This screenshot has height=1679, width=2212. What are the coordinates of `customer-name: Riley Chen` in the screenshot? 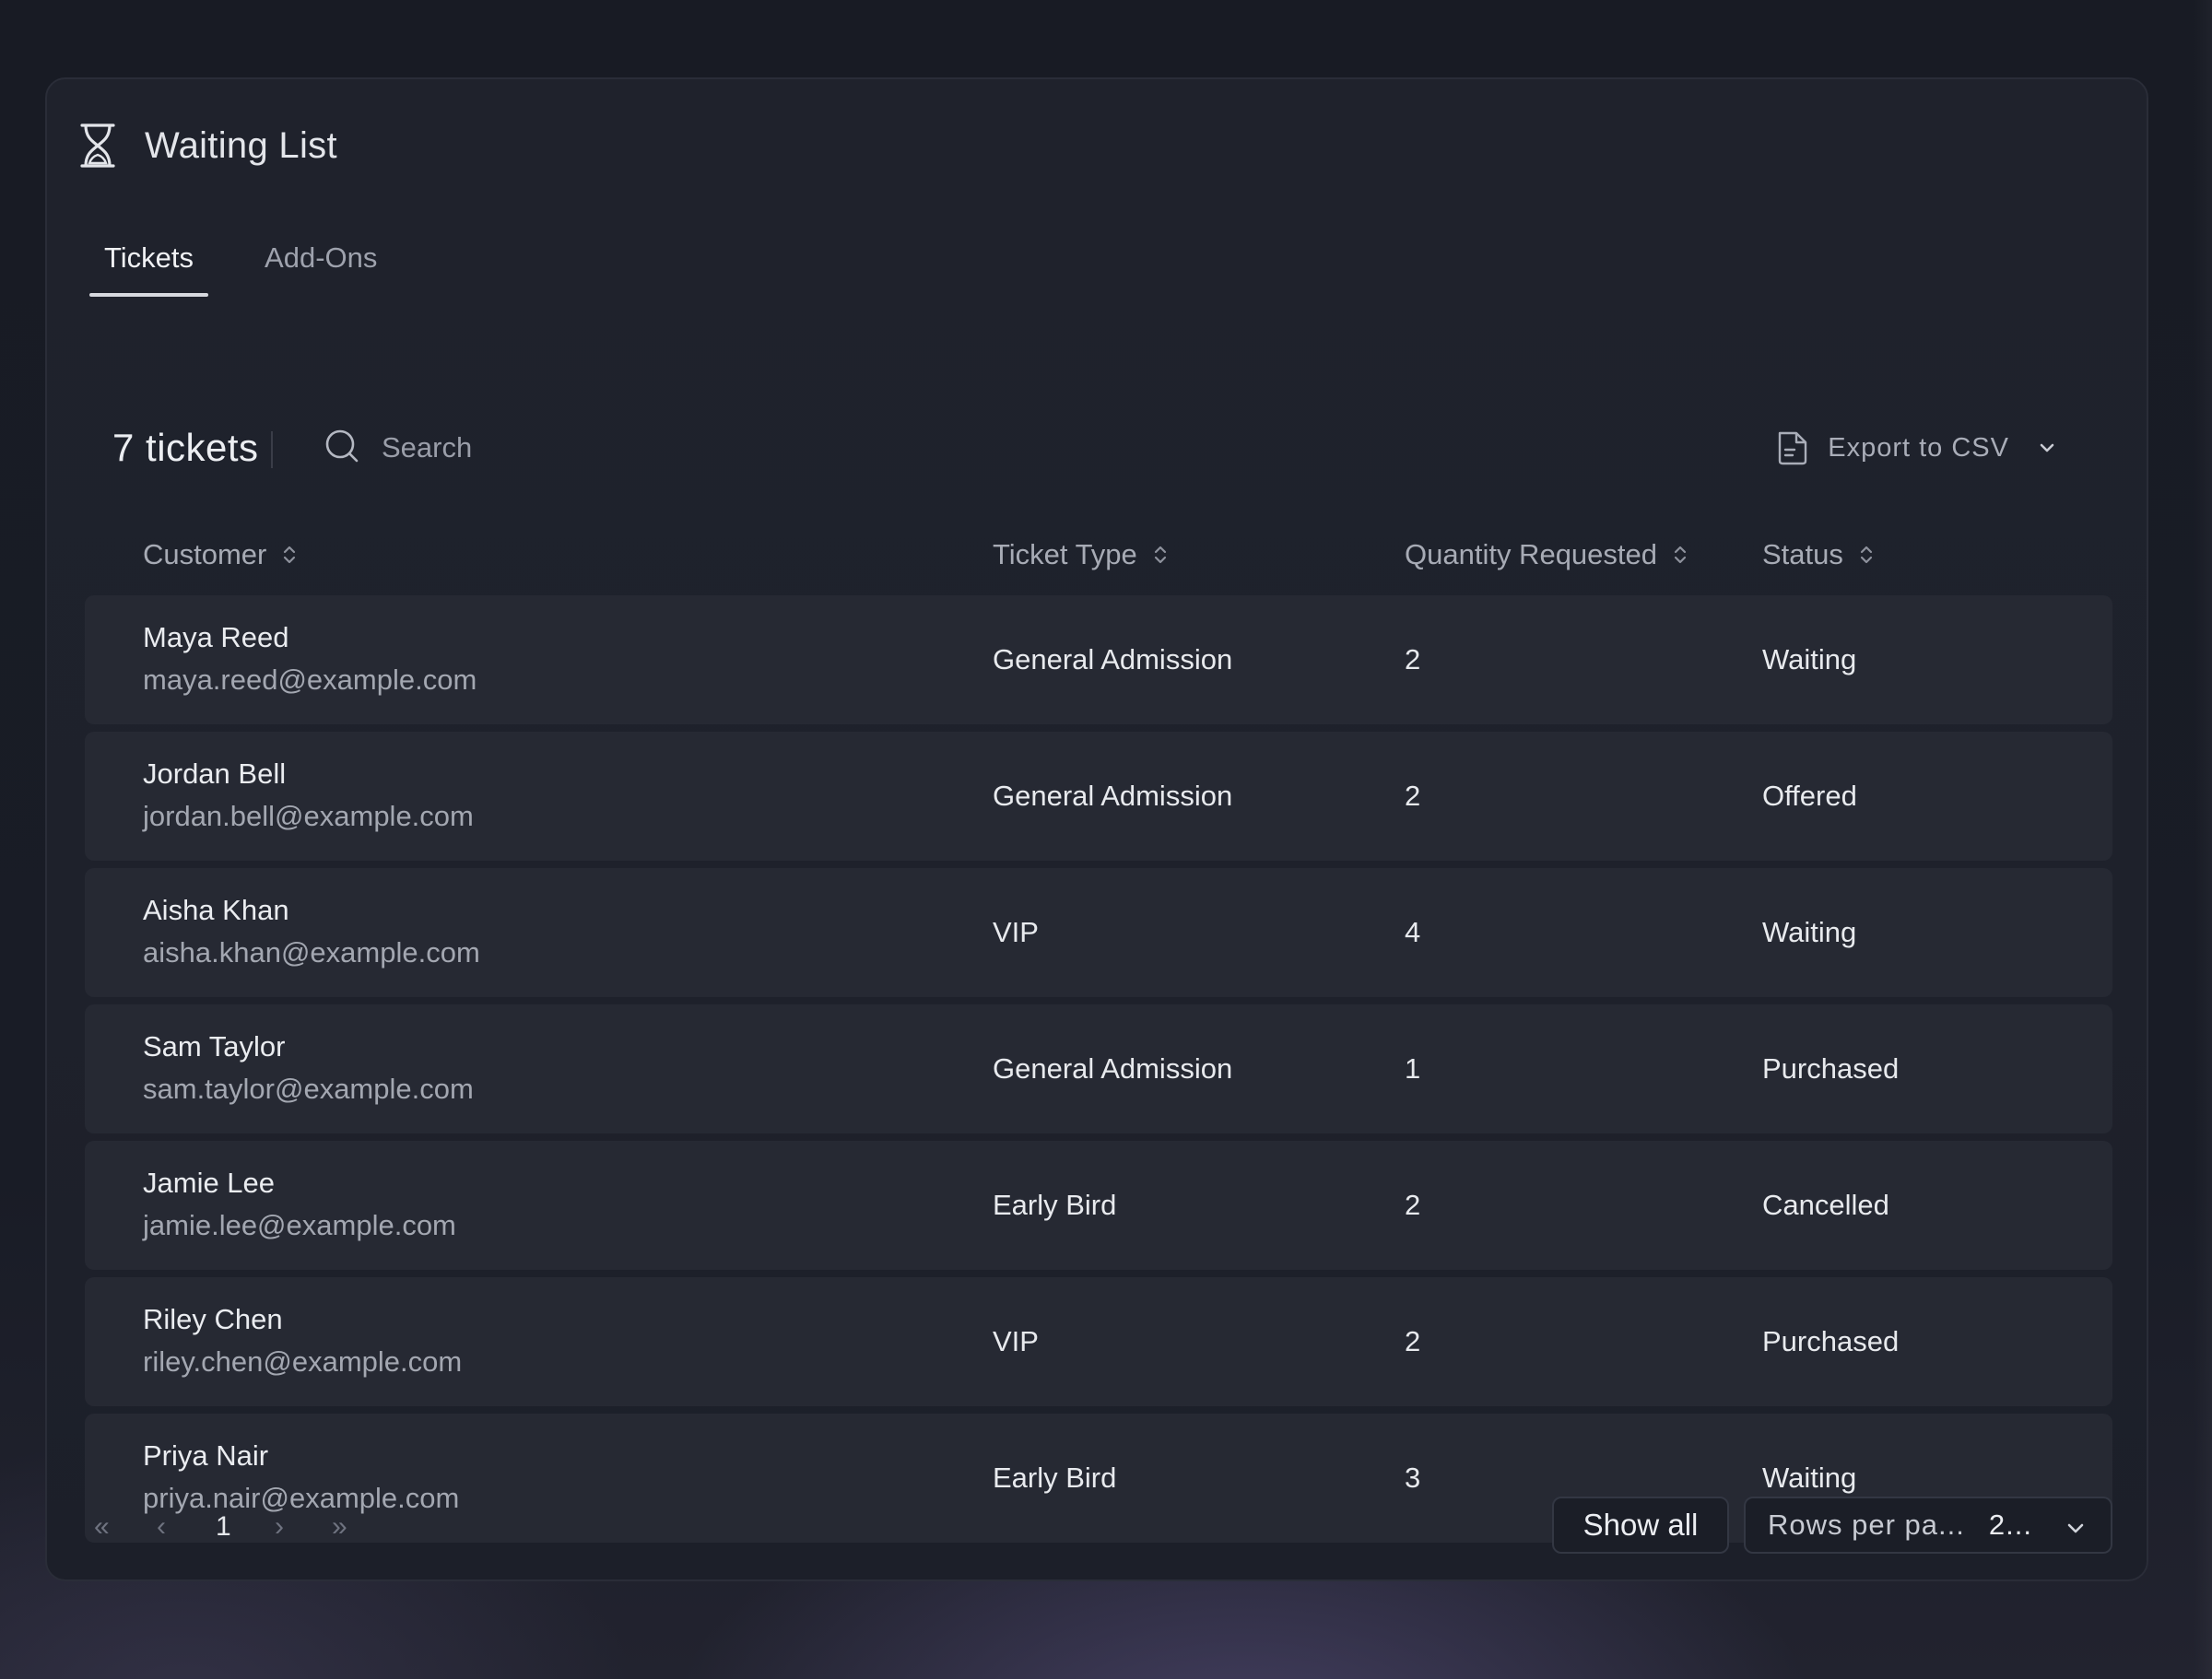 It's located at (213, 1319).